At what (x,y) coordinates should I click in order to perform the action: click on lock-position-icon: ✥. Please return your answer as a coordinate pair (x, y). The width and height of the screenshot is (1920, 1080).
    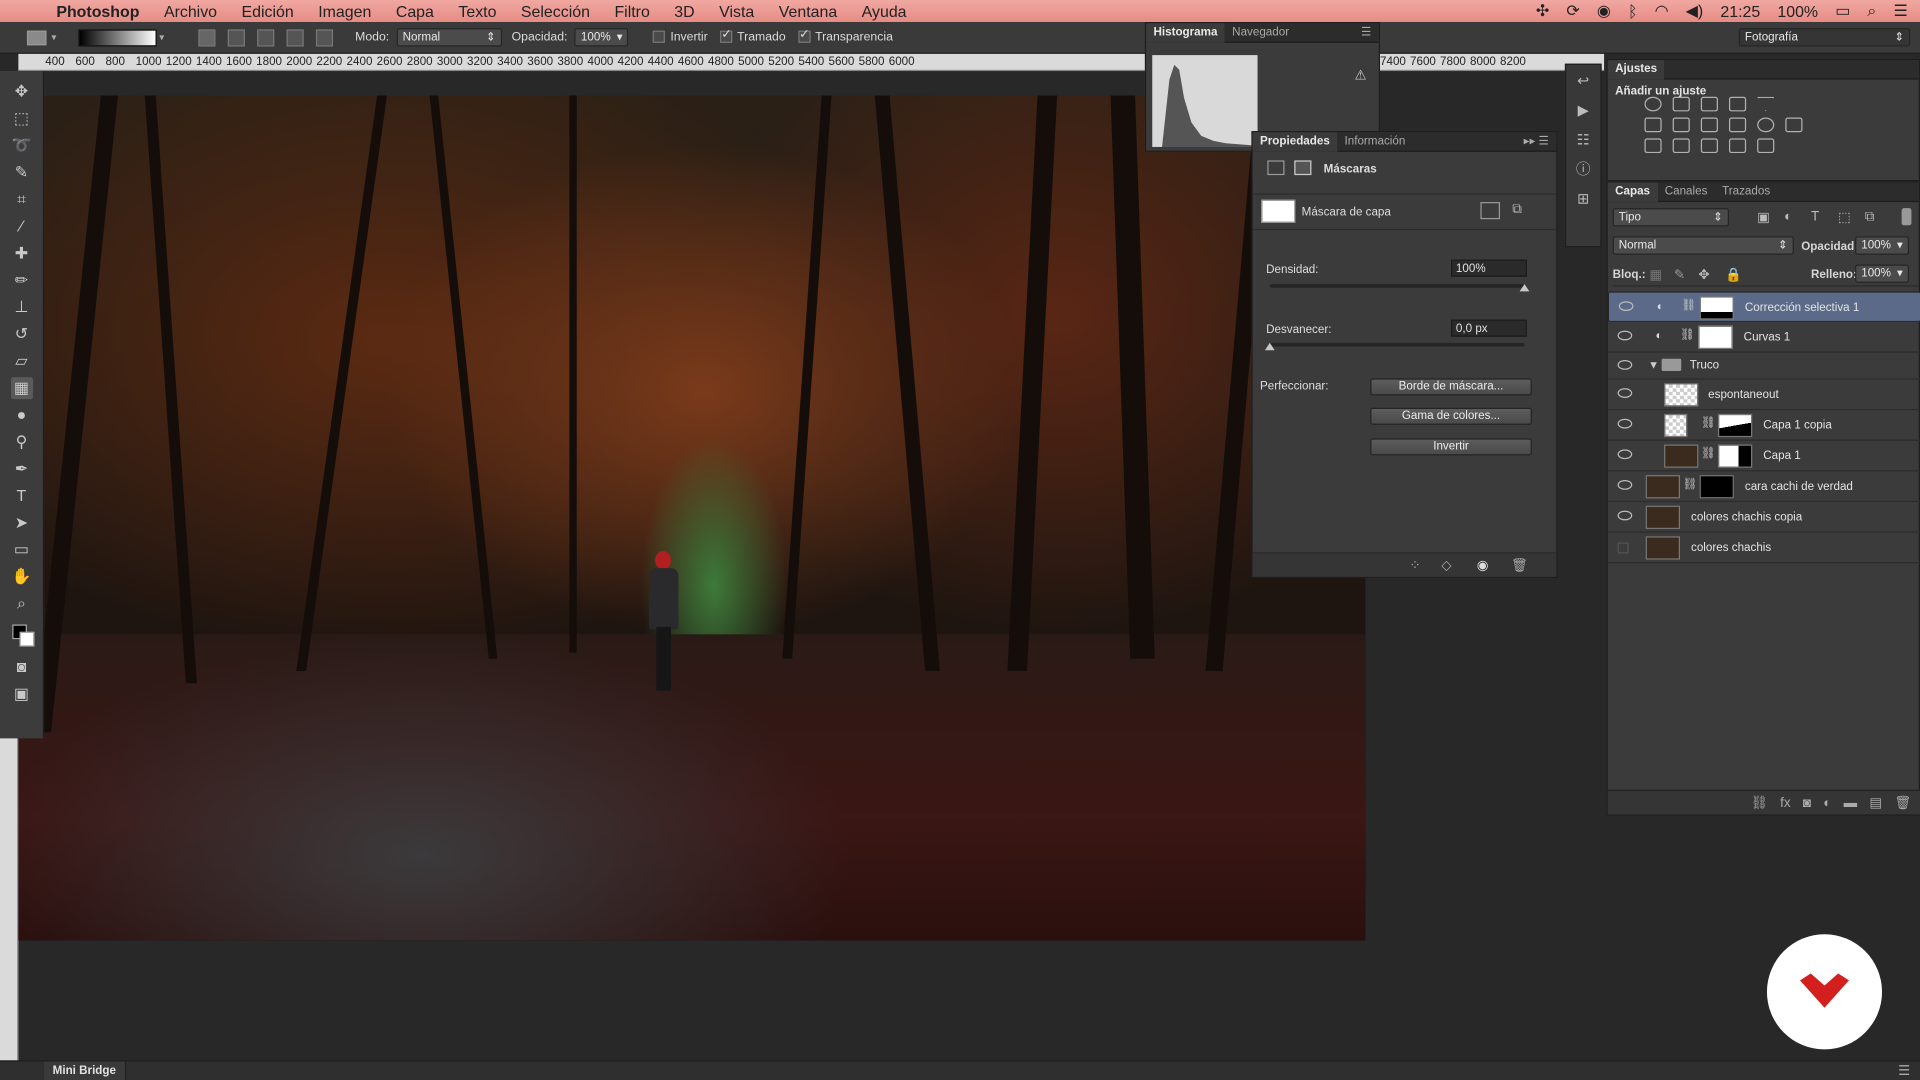
    Looking at the image, I should click on (1703, 275).